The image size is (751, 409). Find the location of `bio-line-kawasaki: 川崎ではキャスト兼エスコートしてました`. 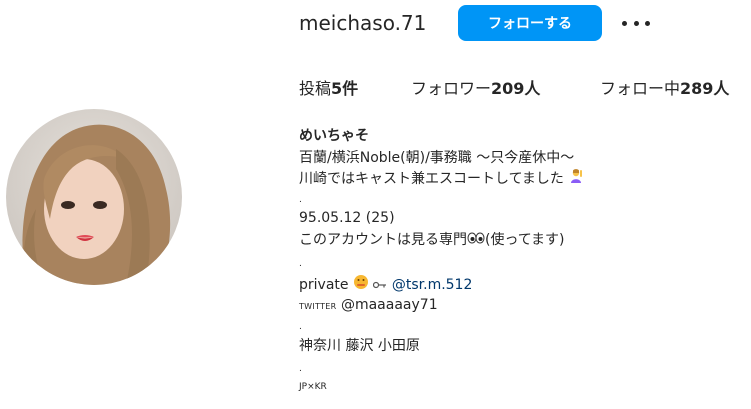

bio-line-kawasaki: 川崎ではキャスト兼エスコートしてました is located at coordinates (441, 179).